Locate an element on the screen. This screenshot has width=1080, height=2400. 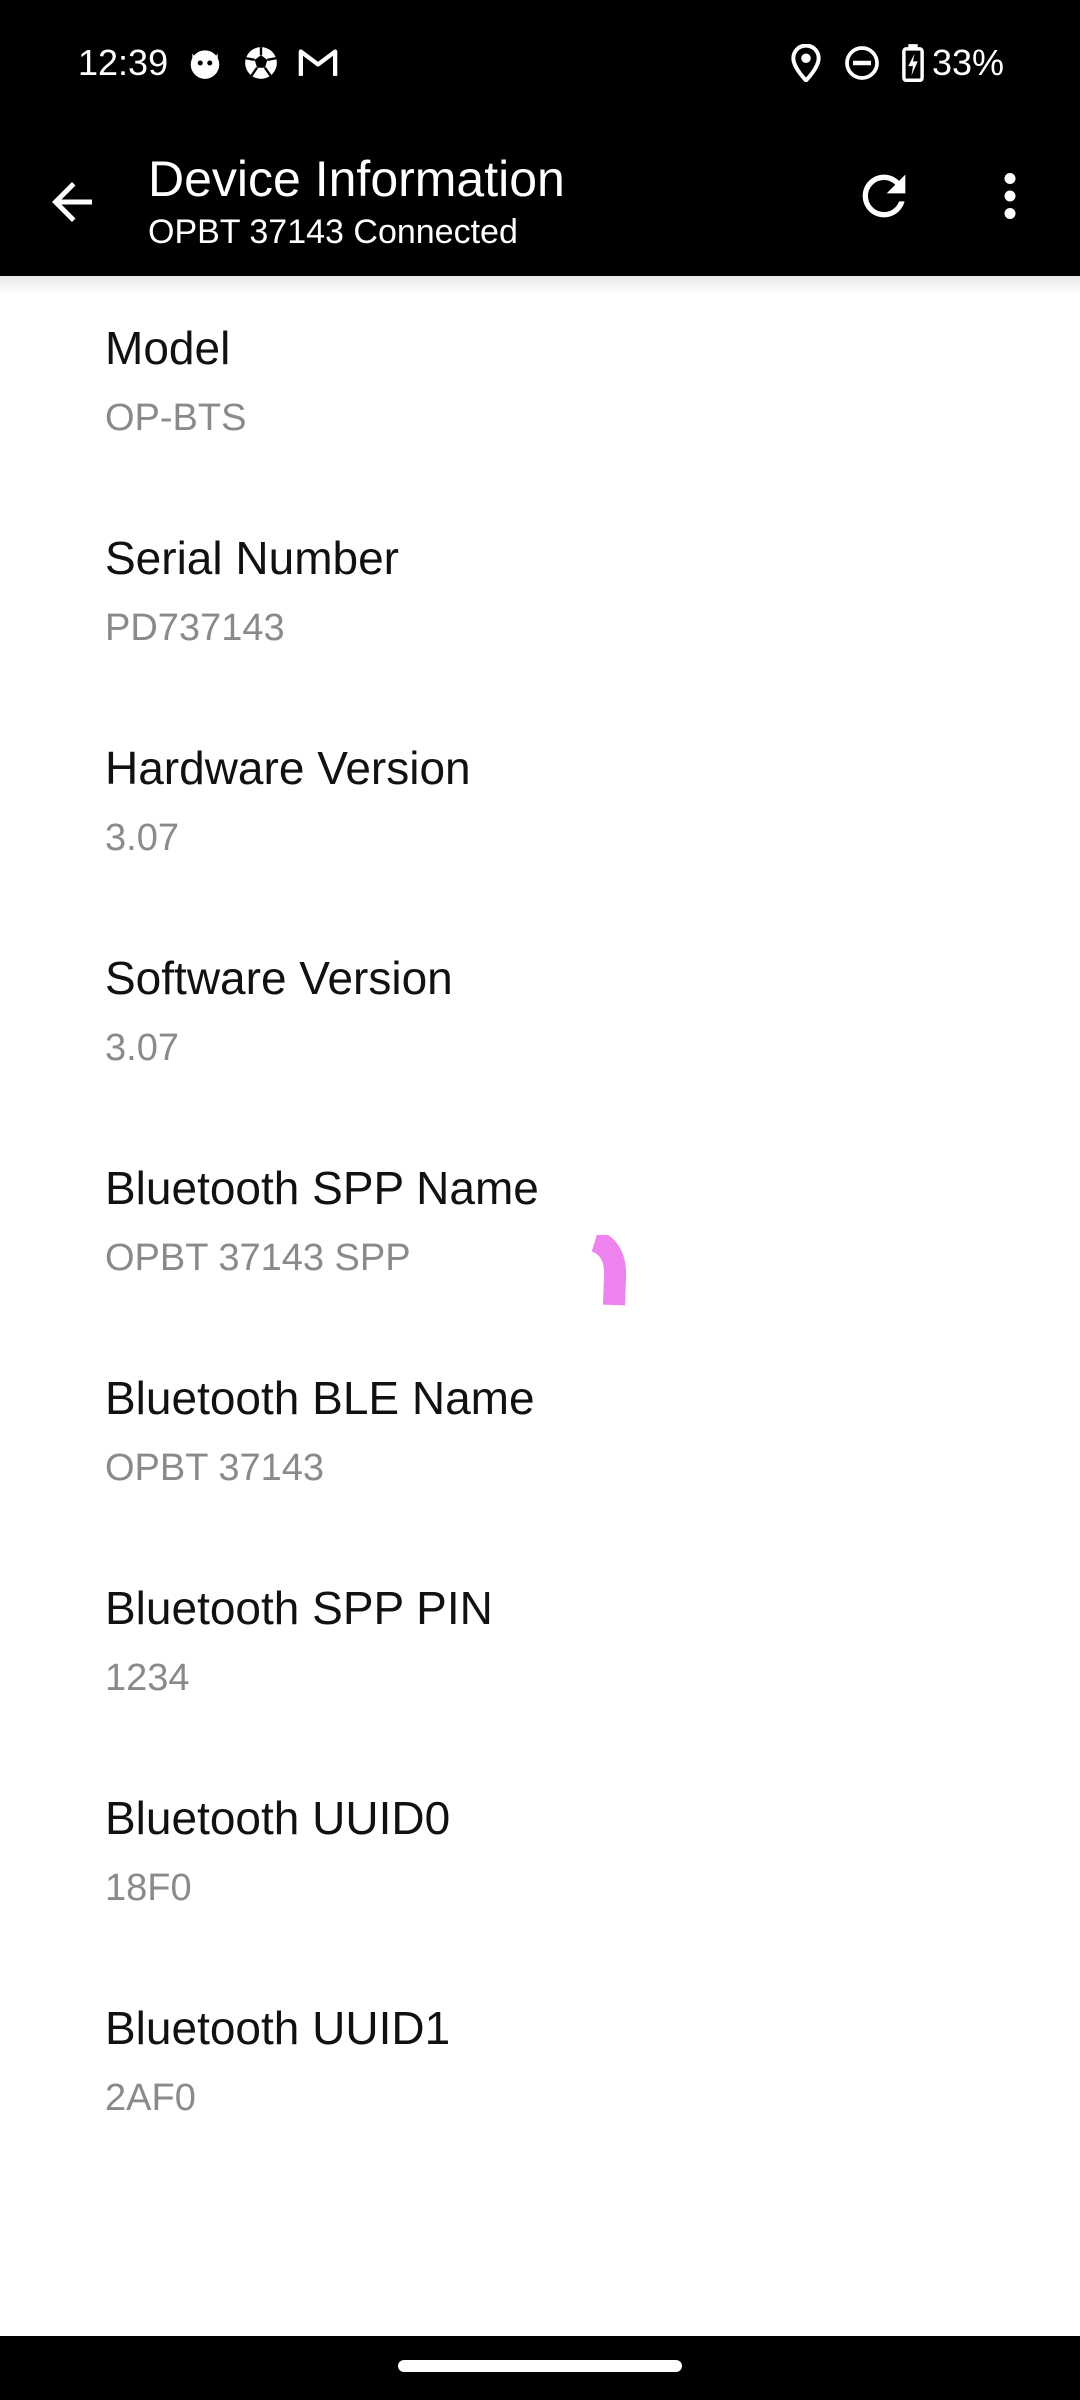
more-options-button is located at coordinates (1010, 196).